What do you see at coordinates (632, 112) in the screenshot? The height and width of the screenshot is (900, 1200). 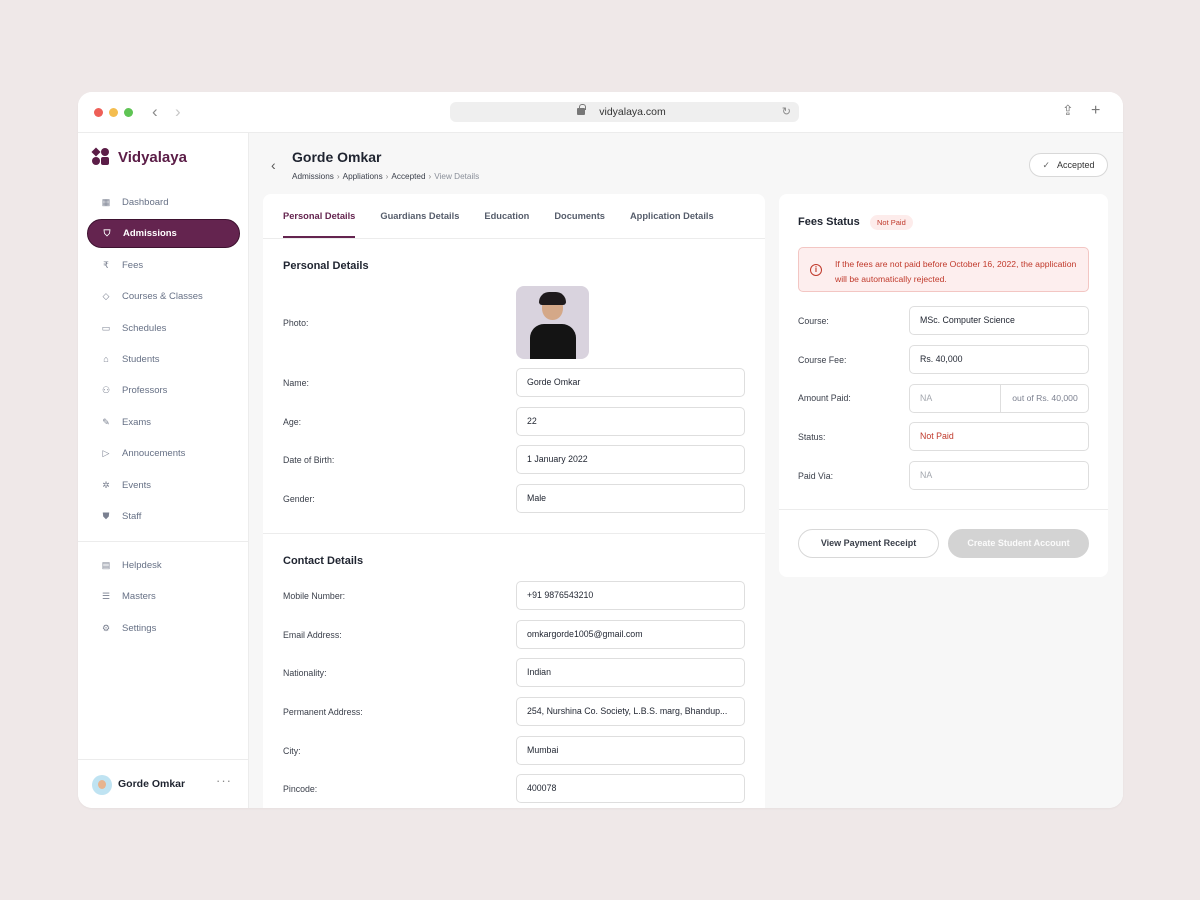 I see `url-text: vidyalaya.com` at bounding box center [632, 112].